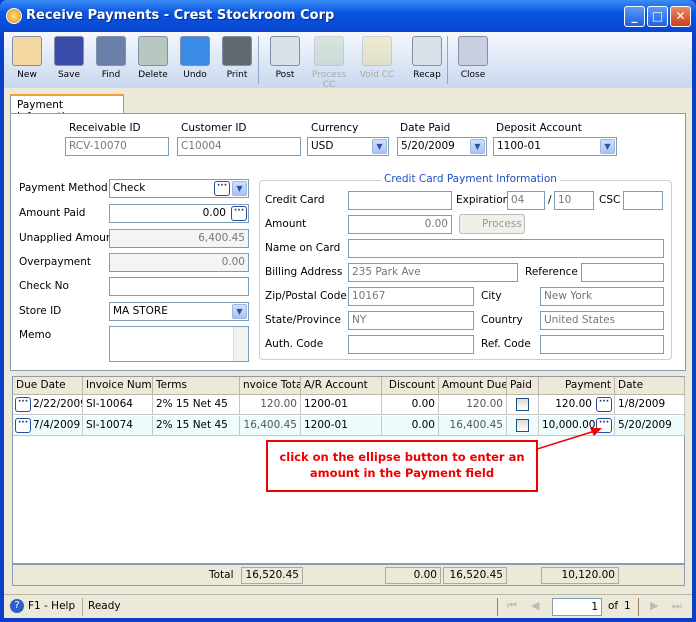 This screenshot has width=696, height=622. I want to click on payment-method-select: Check ▼ ···, so click(179, 188).